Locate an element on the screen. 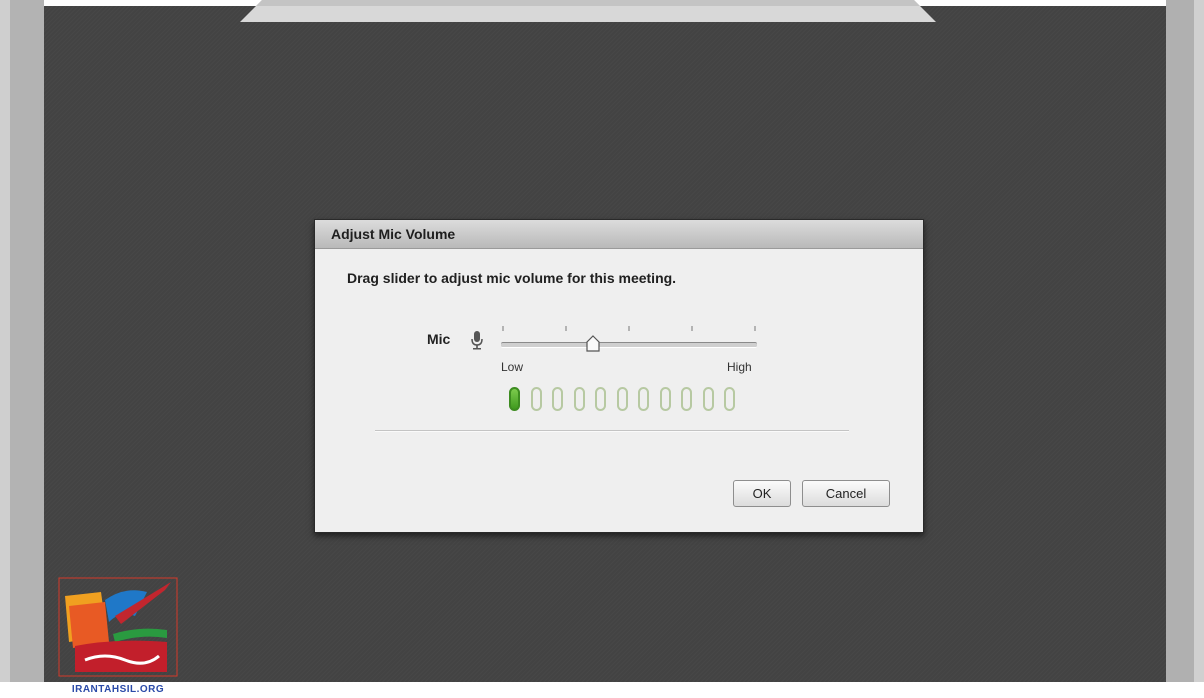  mic-volume-slider is located at coordinates (630, 343).